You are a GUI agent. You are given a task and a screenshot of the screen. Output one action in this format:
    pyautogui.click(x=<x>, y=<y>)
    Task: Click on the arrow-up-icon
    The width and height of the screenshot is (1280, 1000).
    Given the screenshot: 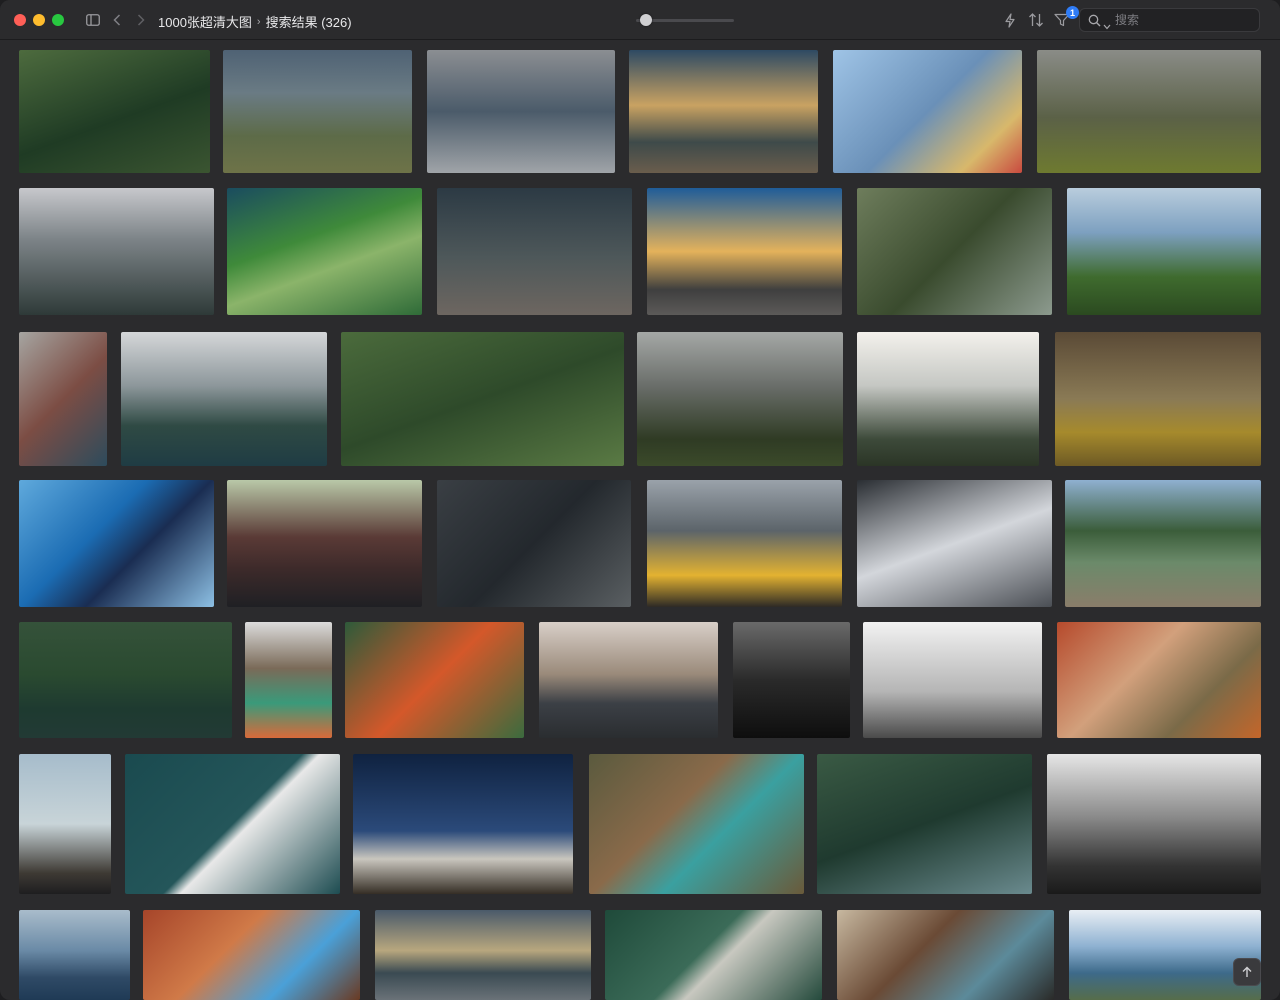 What is the action you would take?
    pyautogui.click(x=1247, y=971)
    